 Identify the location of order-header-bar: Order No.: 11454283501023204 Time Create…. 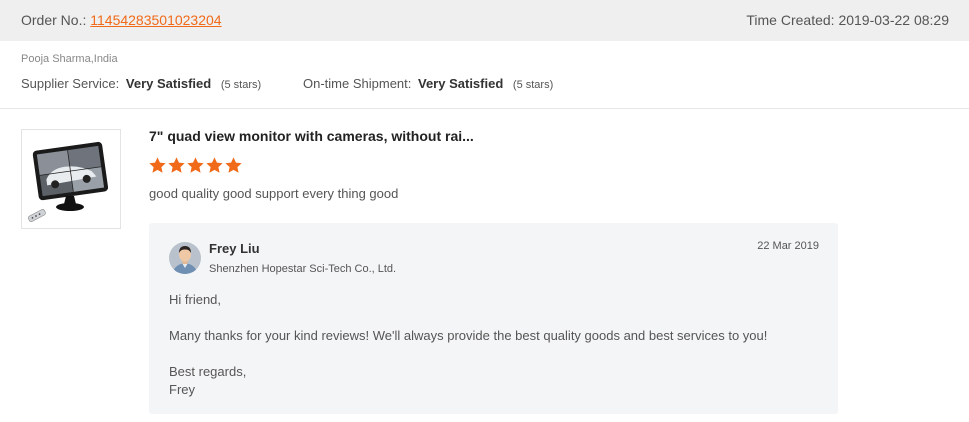
(484, 20).